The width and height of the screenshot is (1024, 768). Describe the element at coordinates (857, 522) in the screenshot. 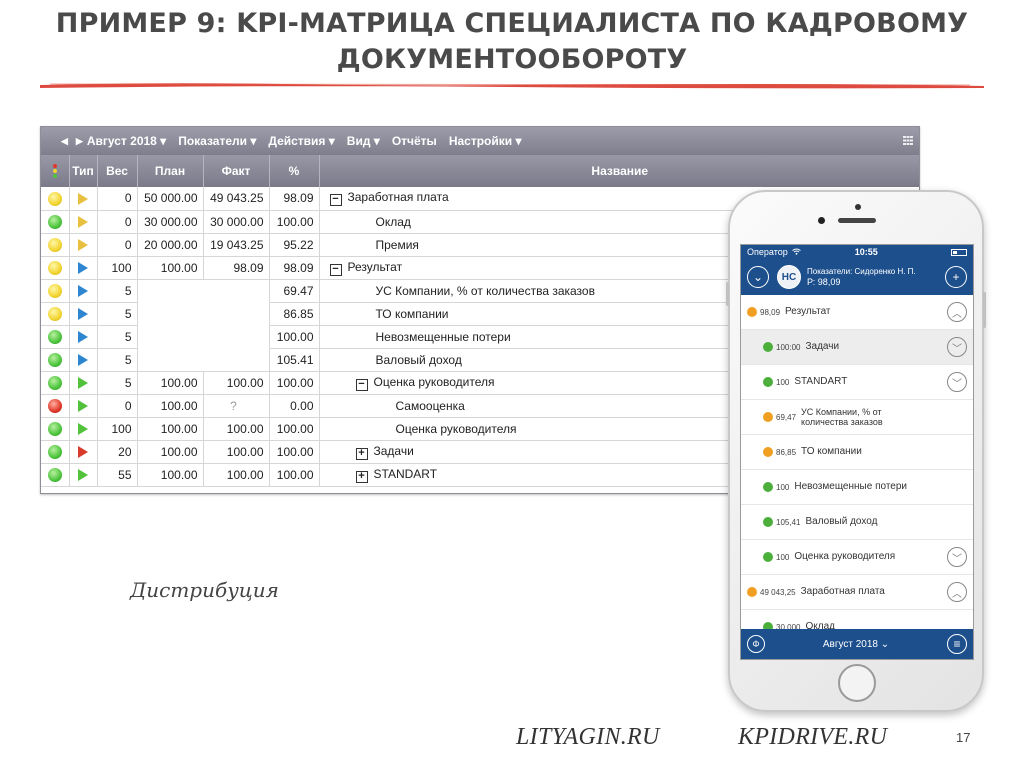

I see `list-item: 105,41 Валовый доход` at that location.